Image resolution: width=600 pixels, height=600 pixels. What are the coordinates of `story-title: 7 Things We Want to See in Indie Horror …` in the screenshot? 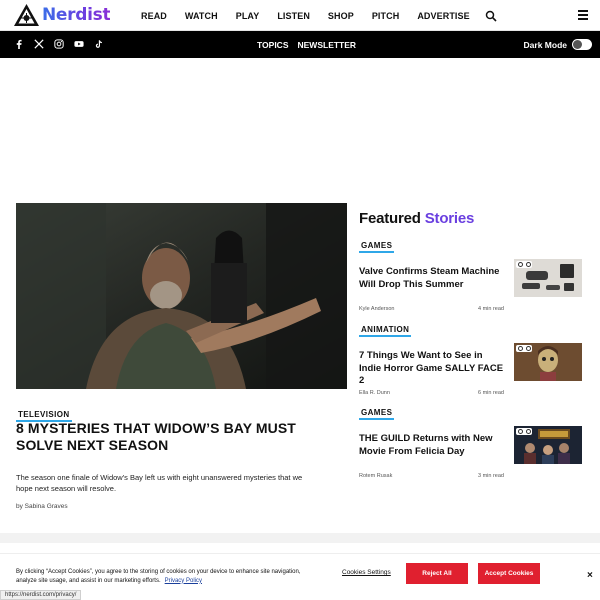 It's located at (431, 369).